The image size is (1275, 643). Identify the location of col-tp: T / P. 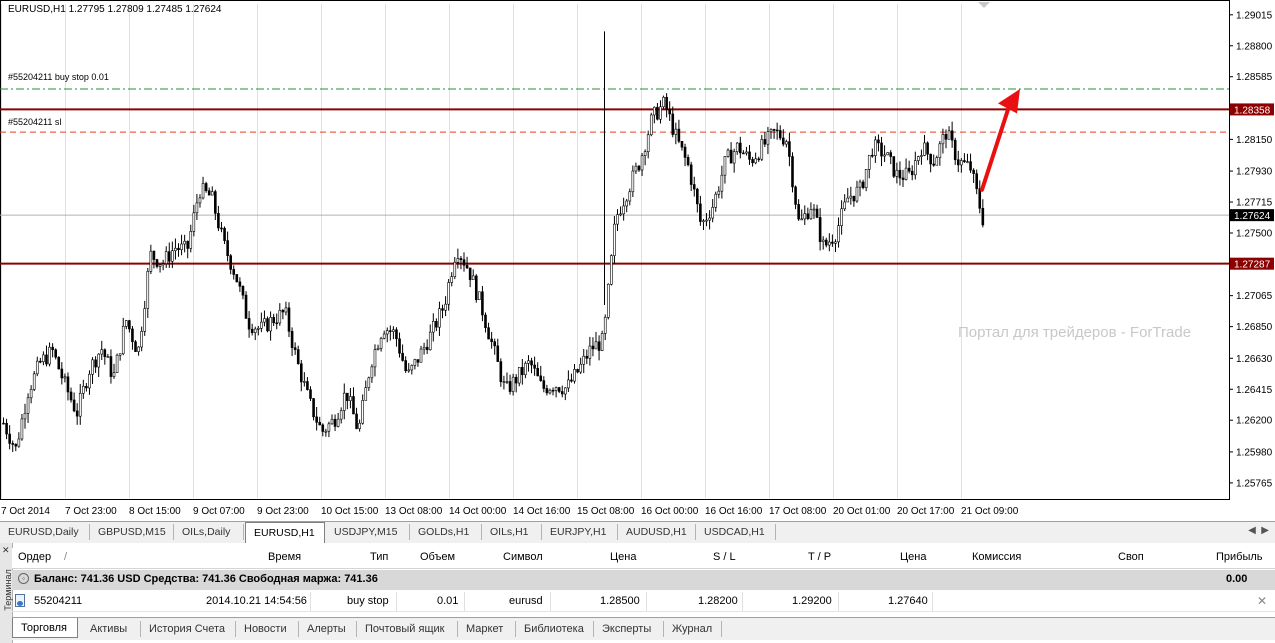
(819, 557).